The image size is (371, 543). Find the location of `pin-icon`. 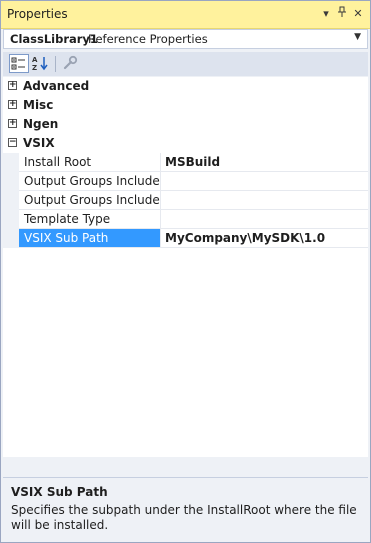

pin-icon is located at coordinates (342, 14).